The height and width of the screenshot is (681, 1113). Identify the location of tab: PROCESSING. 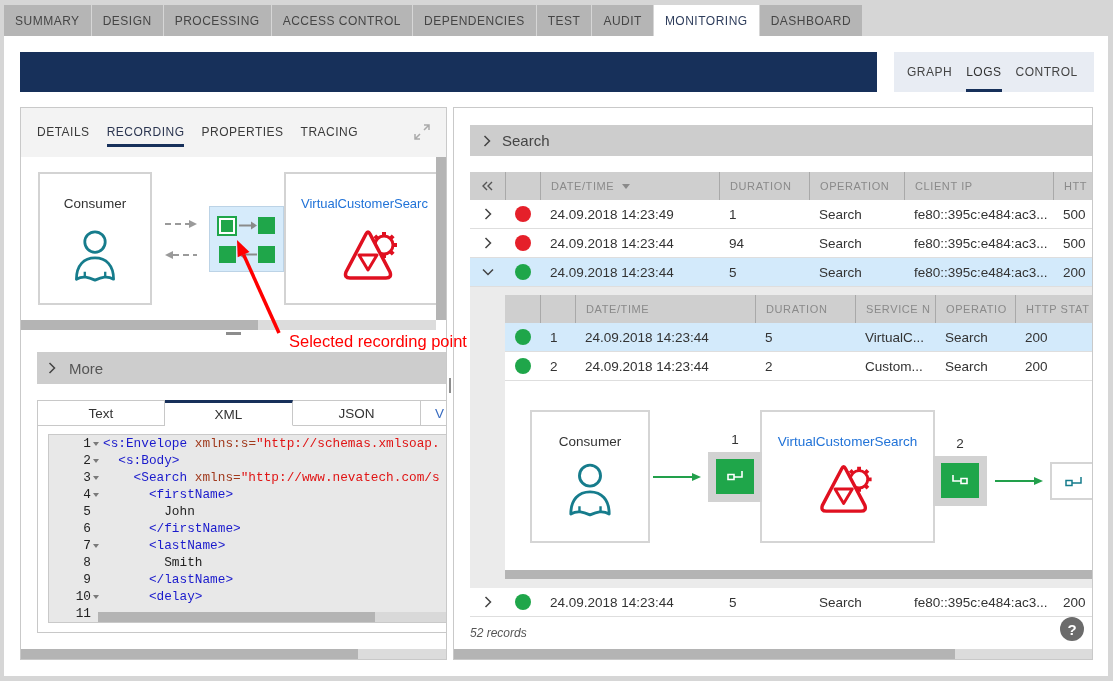
(217, 20).